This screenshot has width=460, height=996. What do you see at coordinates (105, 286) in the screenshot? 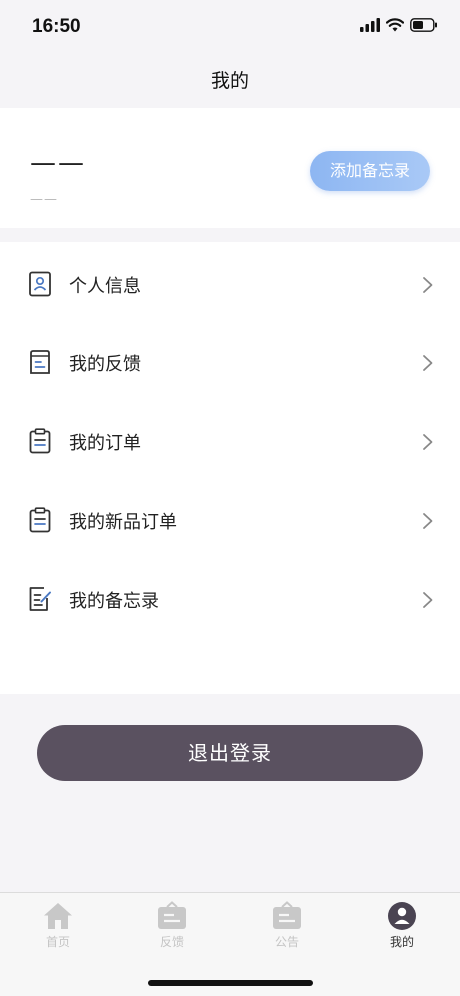
I see `menu-item-label: 个人信息` at bounding box center [105, 286].